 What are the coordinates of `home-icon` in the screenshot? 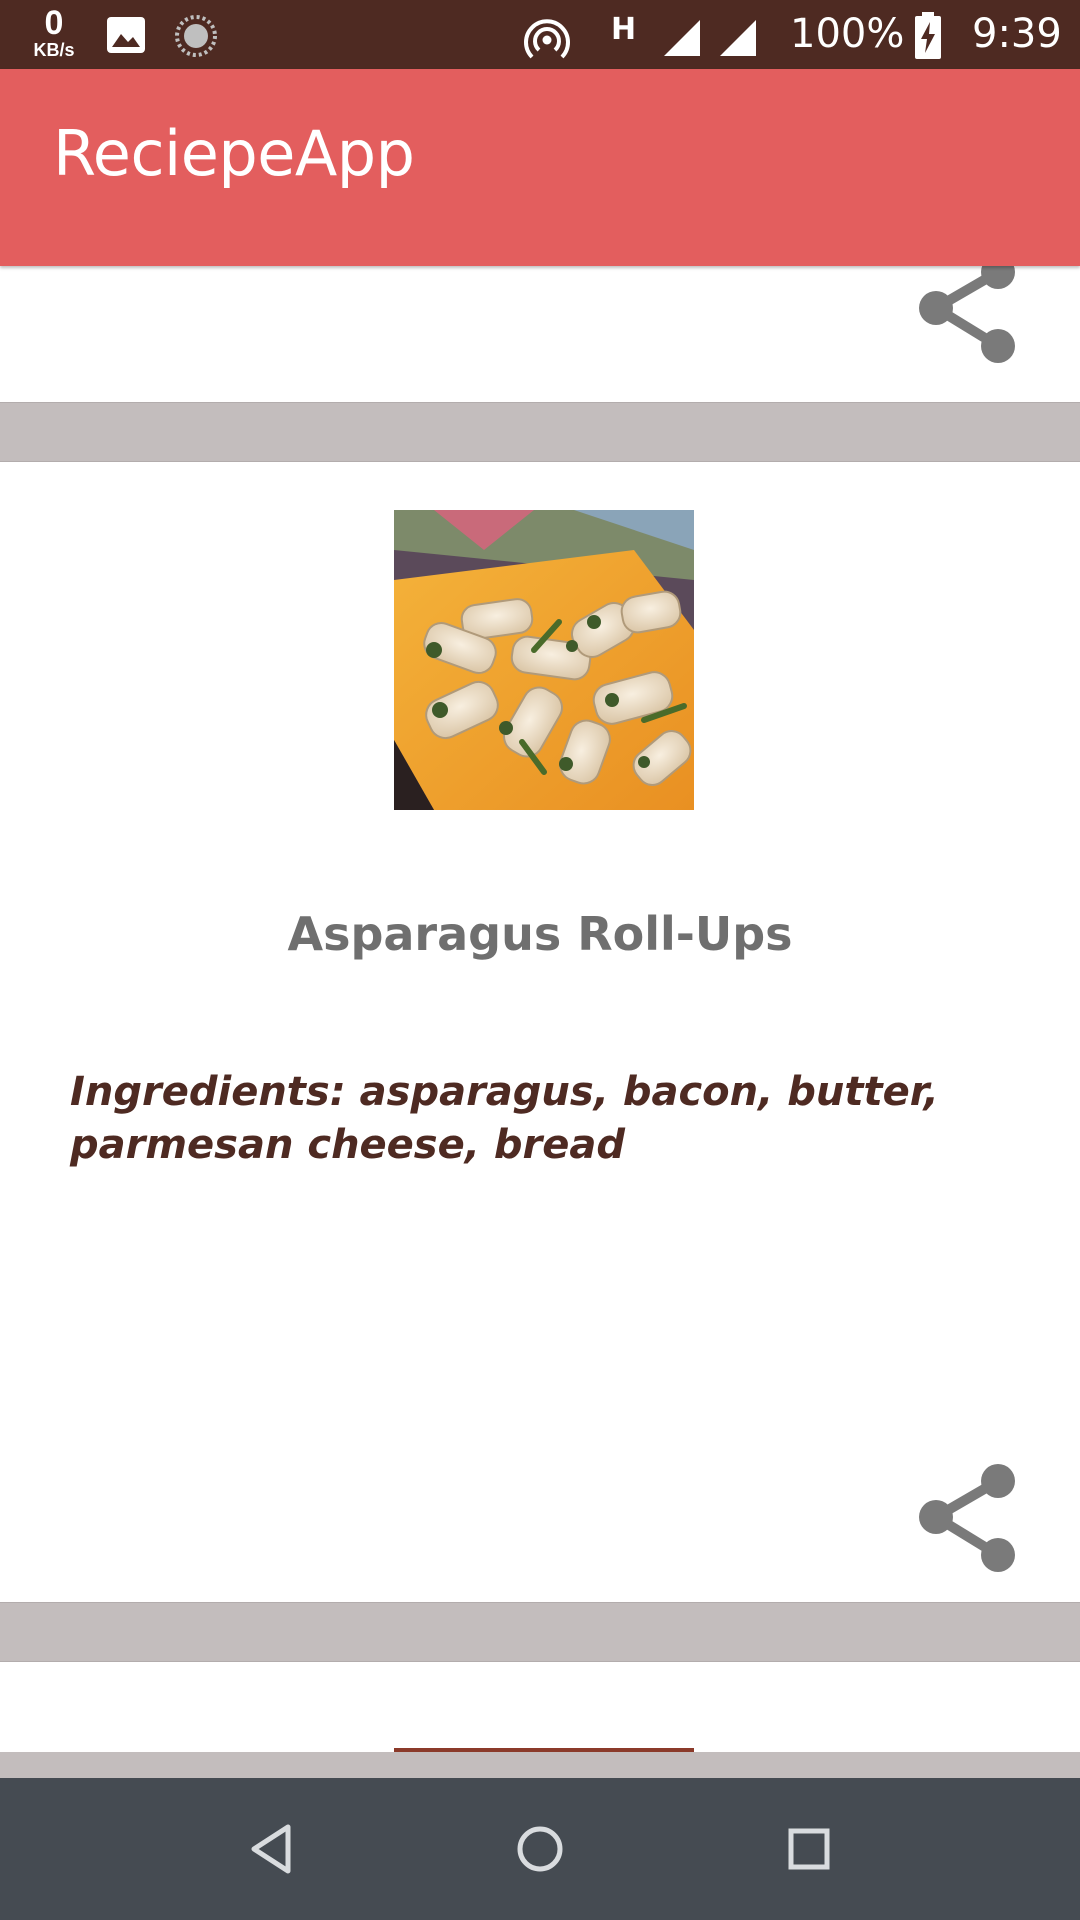 It's located at (540, 1849).